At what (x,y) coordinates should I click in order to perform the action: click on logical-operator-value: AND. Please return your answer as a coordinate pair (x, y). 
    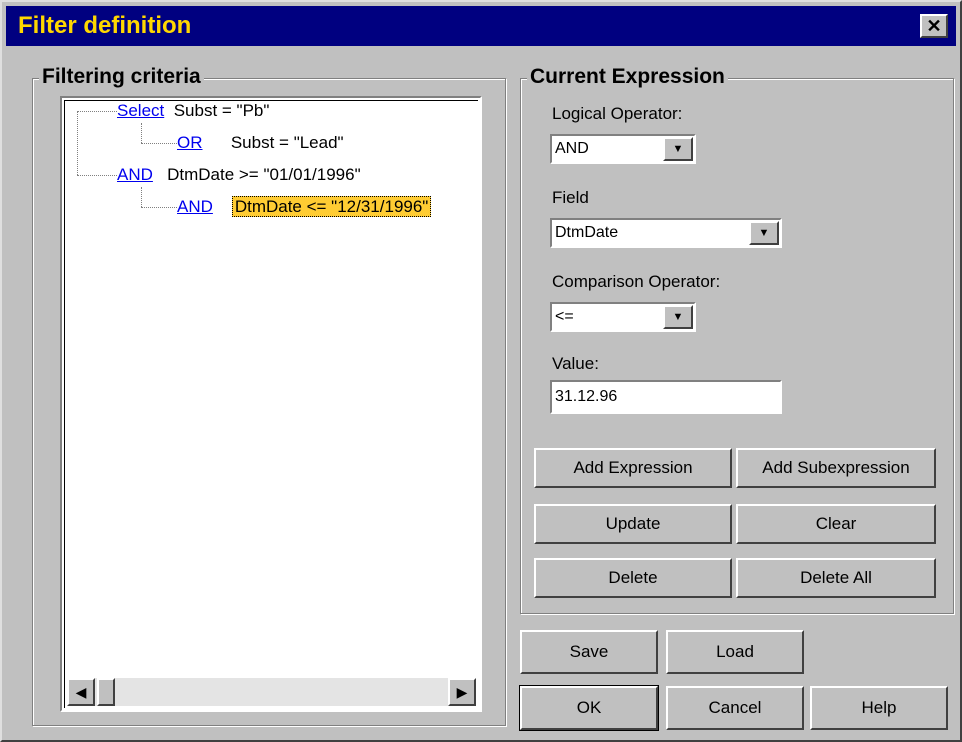
    Looking at the image, I should click on (572, 148).